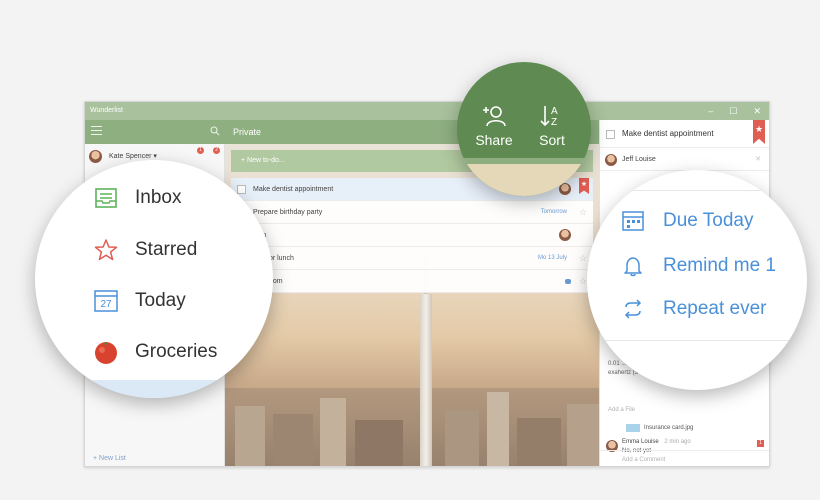 The height and width of the screenshot is (500, 820). I want to click on selected-list-highlight, so click(154, 389).